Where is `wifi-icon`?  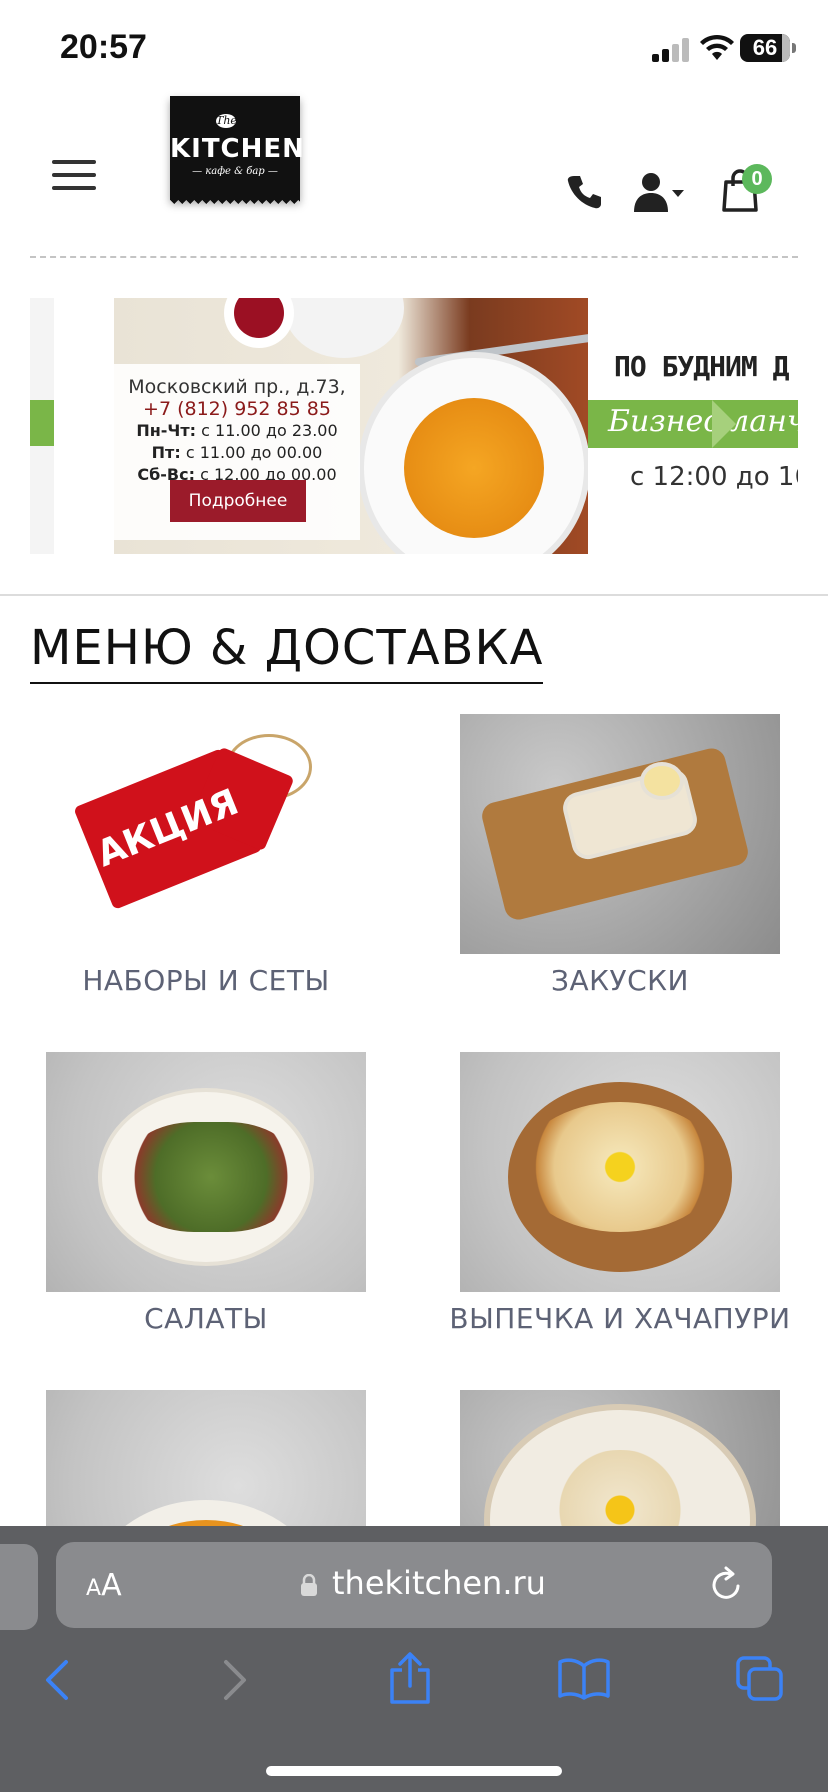 wifi-icon is located at coordinates (717, 47).